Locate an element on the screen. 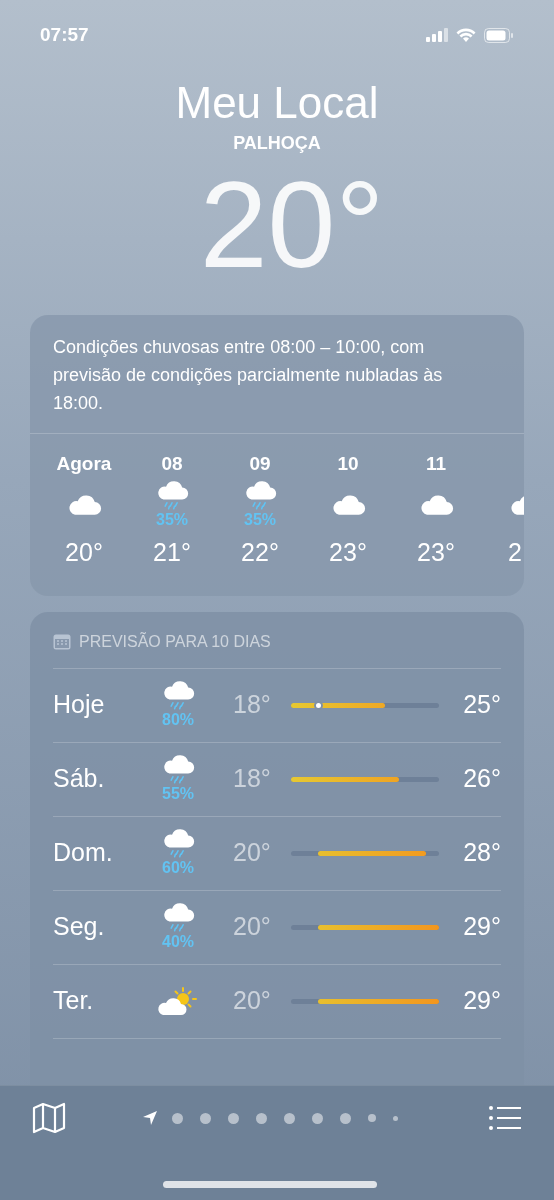 Image resolution: width=554 pixels, height=1200 pixels. hour-label: 10 is located at coordinates (348, 464).